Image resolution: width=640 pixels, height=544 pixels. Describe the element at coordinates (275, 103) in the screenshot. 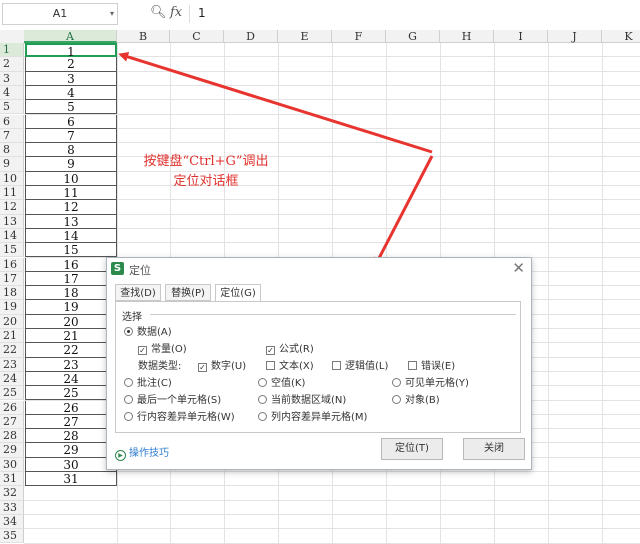

I see `arrow-to-cell` at that location.